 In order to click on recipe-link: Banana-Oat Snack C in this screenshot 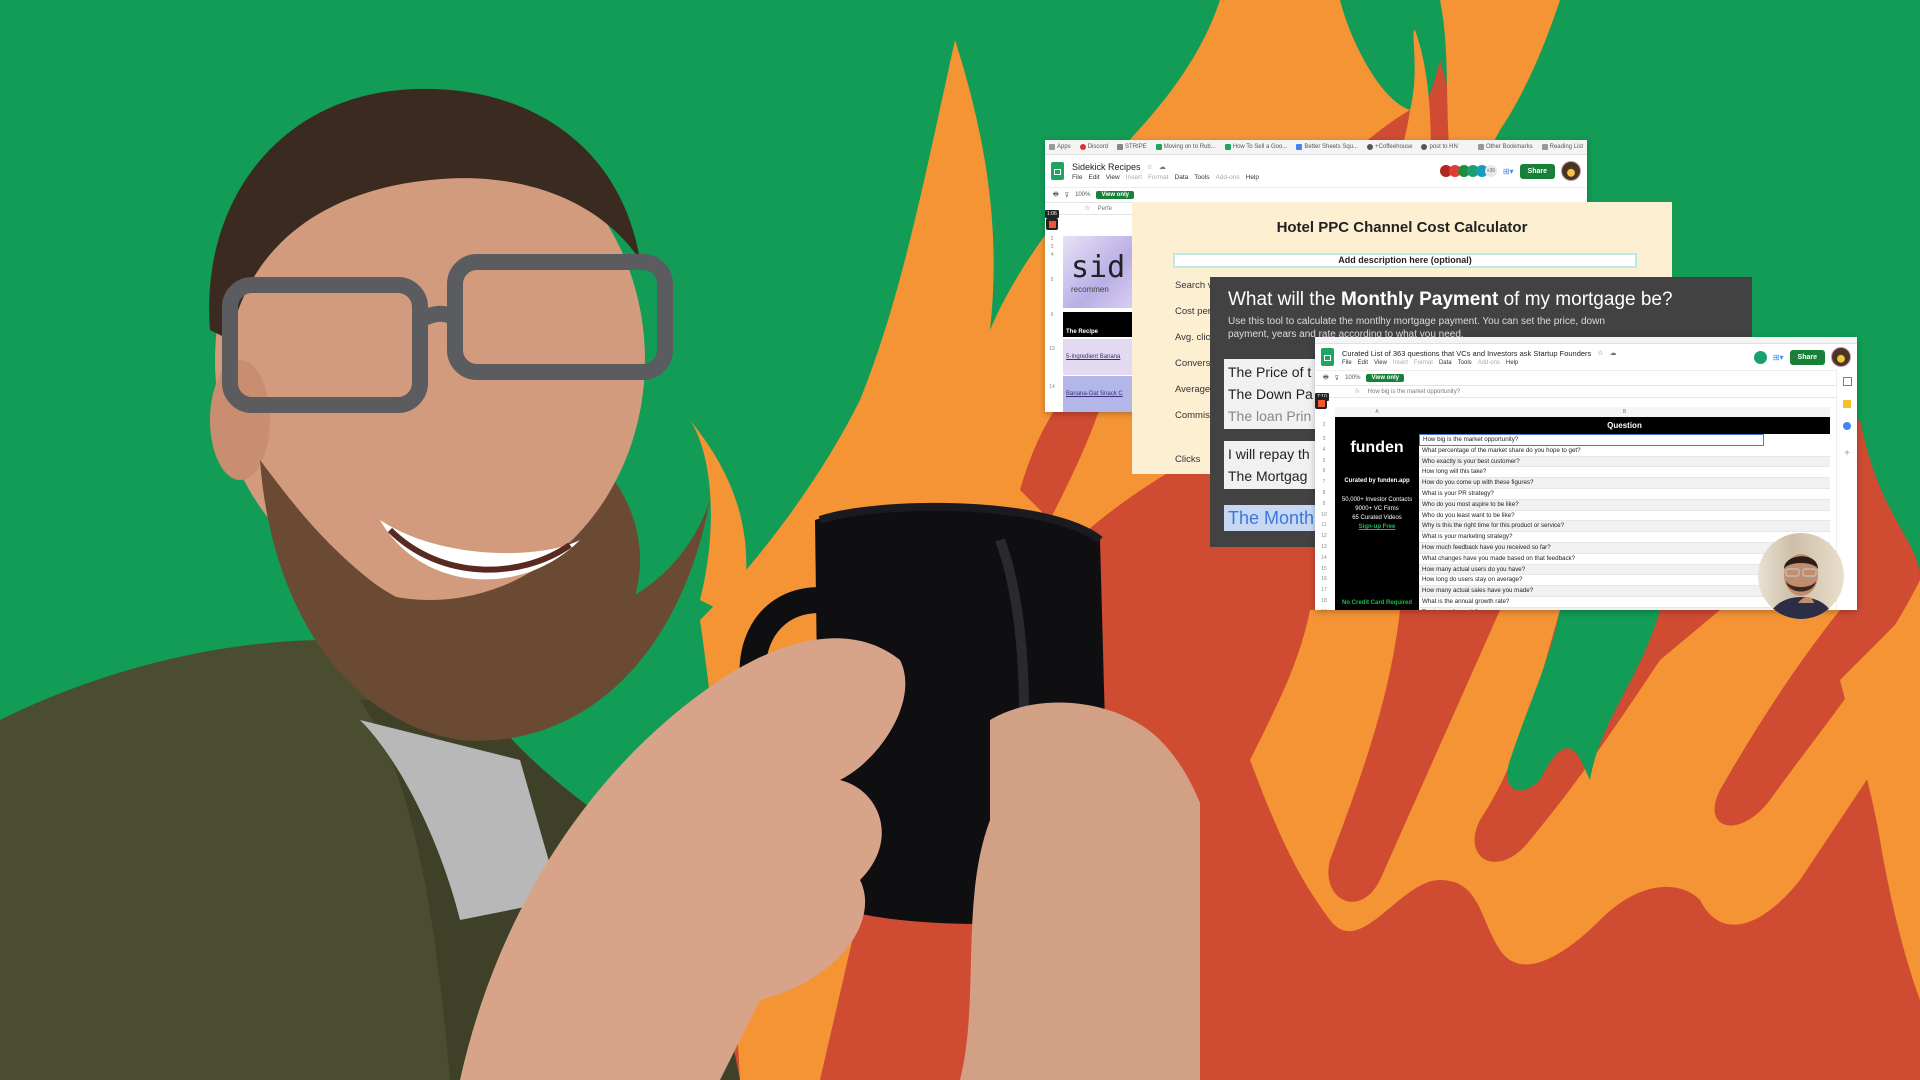, I will do `click(1094, 394)`.